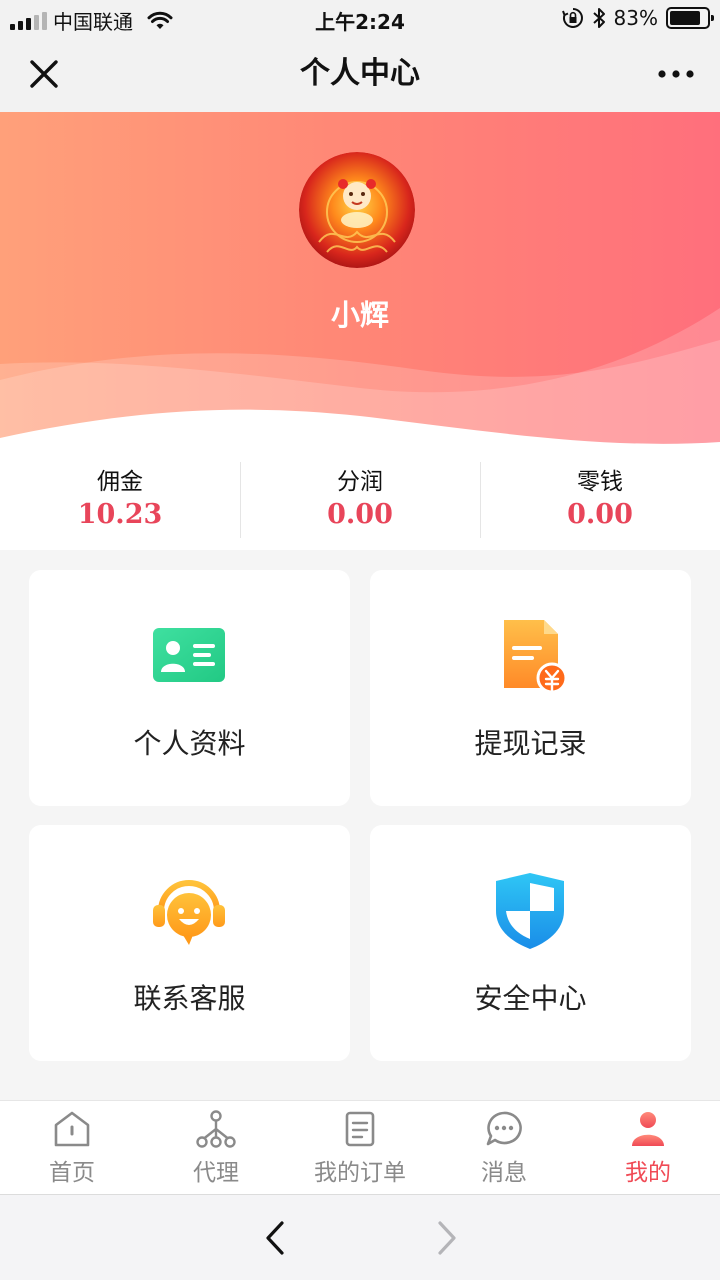 The image size is (720, 1280). Describe the element at coordinates (216, 1129) in the screenshot. I see `agent-tree-icon` at that location.